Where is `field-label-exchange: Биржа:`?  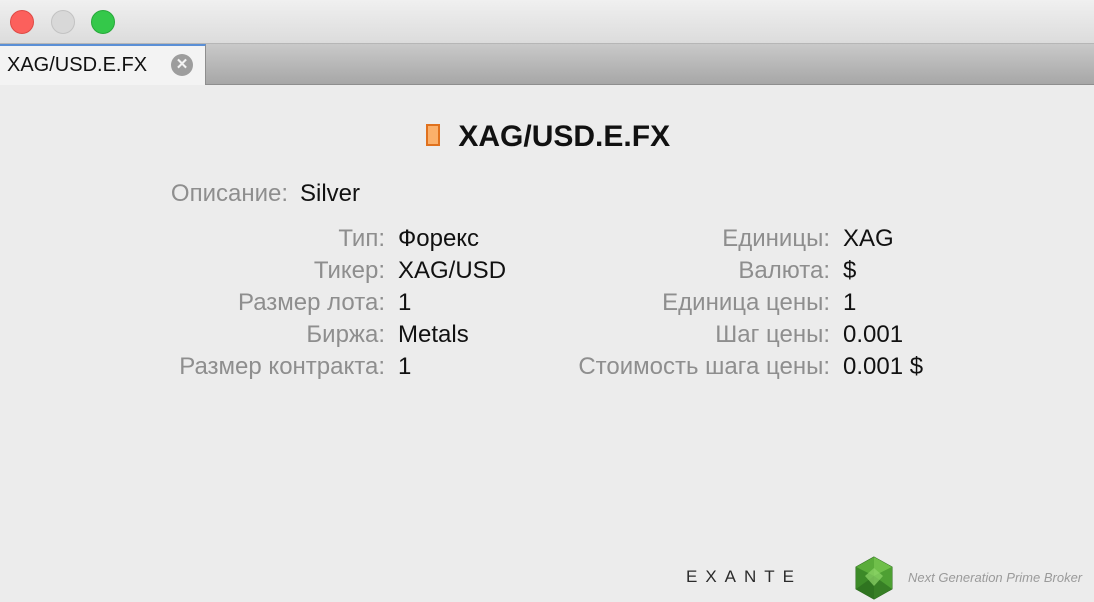 field-label-exchange: Биржа: is located at coordinates (345, 334).